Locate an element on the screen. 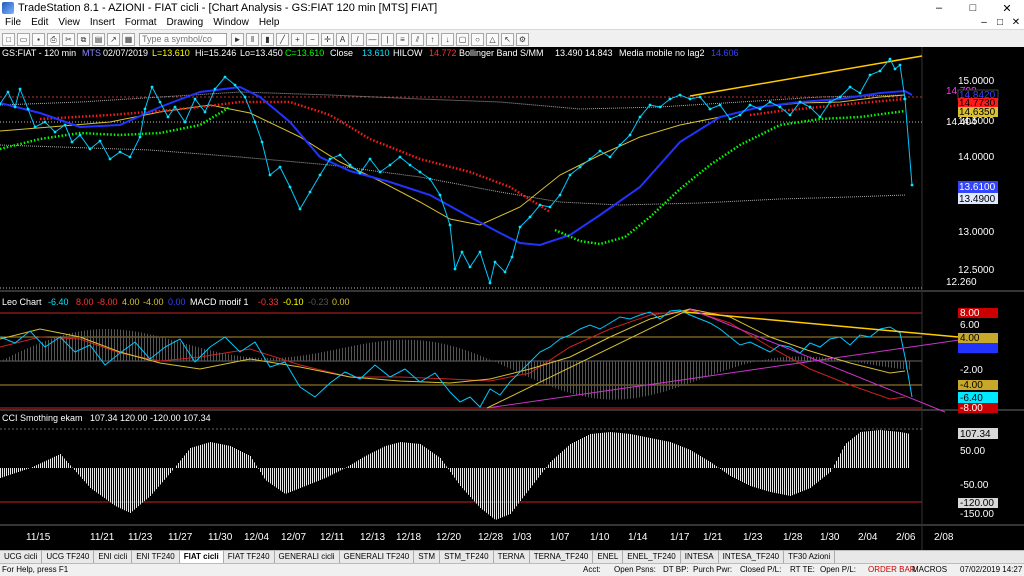 This screenshot has width=1024, height=576. tab-terna: TERNA is located at coordinates (512, 557).